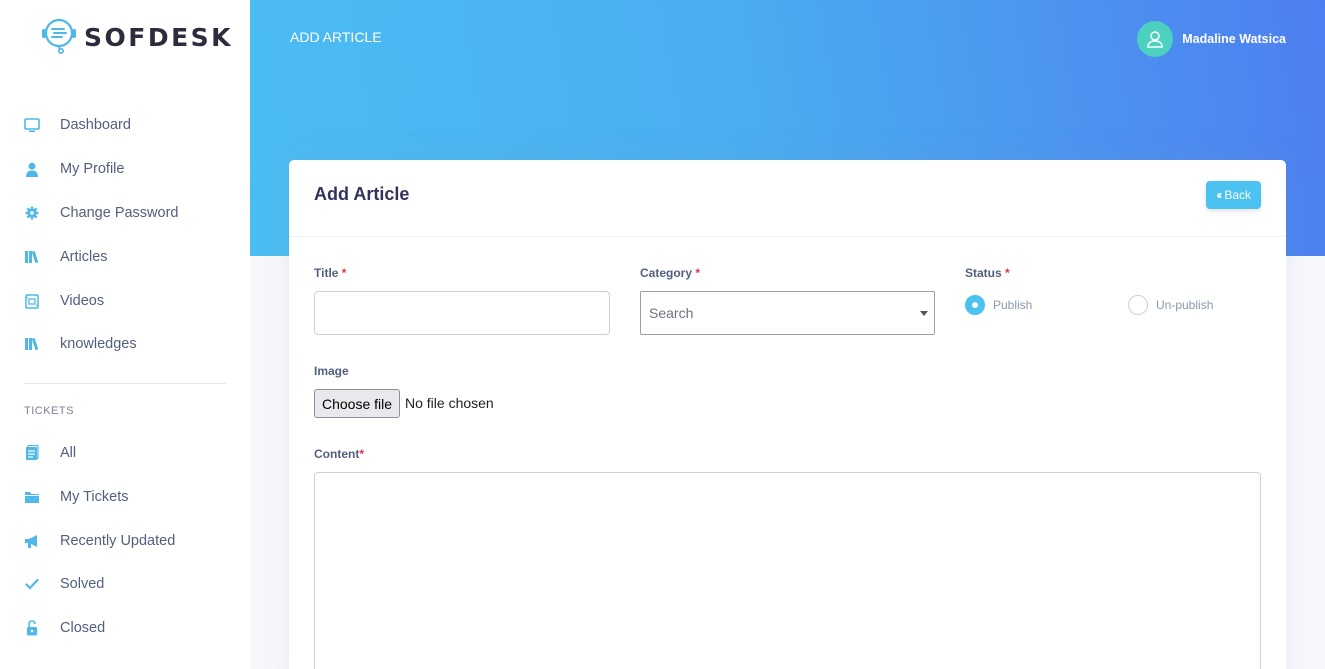  I want to click on user-name: Madaline Watsica, so click(1234, 39).